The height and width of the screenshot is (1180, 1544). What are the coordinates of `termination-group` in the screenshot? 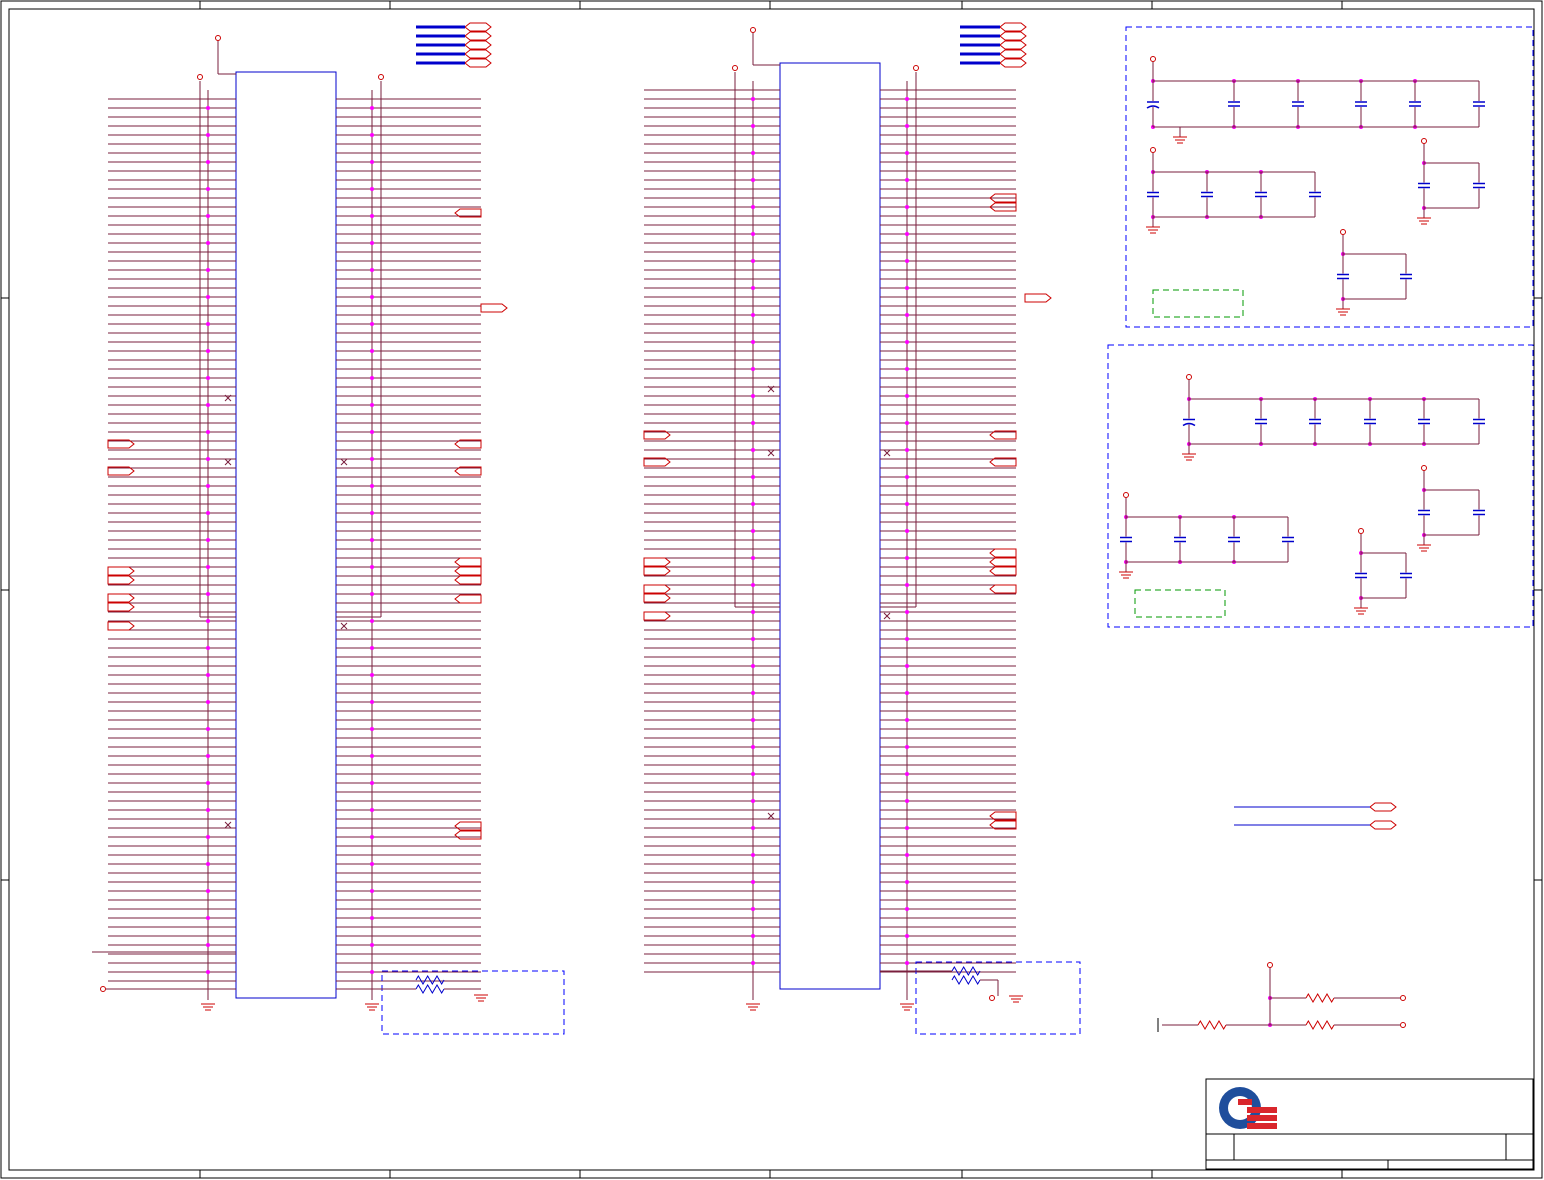 It's located at (473, 1002).